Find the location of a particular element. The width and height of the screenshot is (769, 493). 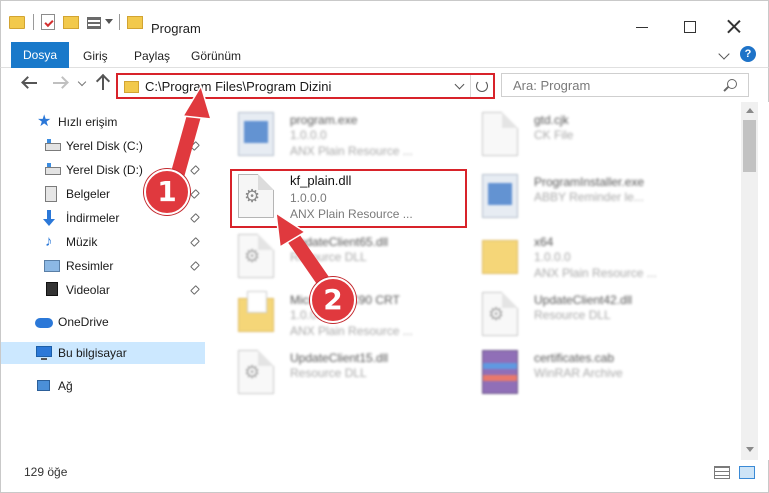

step-badge-2: 2 is located at coordinates (333, 300).